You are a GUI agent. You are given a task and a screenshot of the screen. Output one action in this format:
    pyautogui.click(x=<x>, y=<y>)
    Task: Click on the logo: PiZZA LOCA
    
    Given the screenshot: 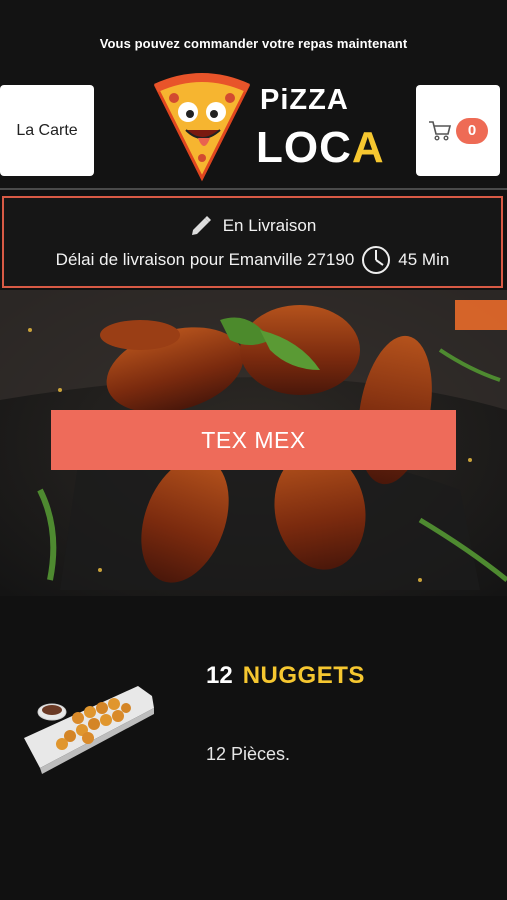 What is the action you would take?
    pyautogui.click(x=268, y=126)
    